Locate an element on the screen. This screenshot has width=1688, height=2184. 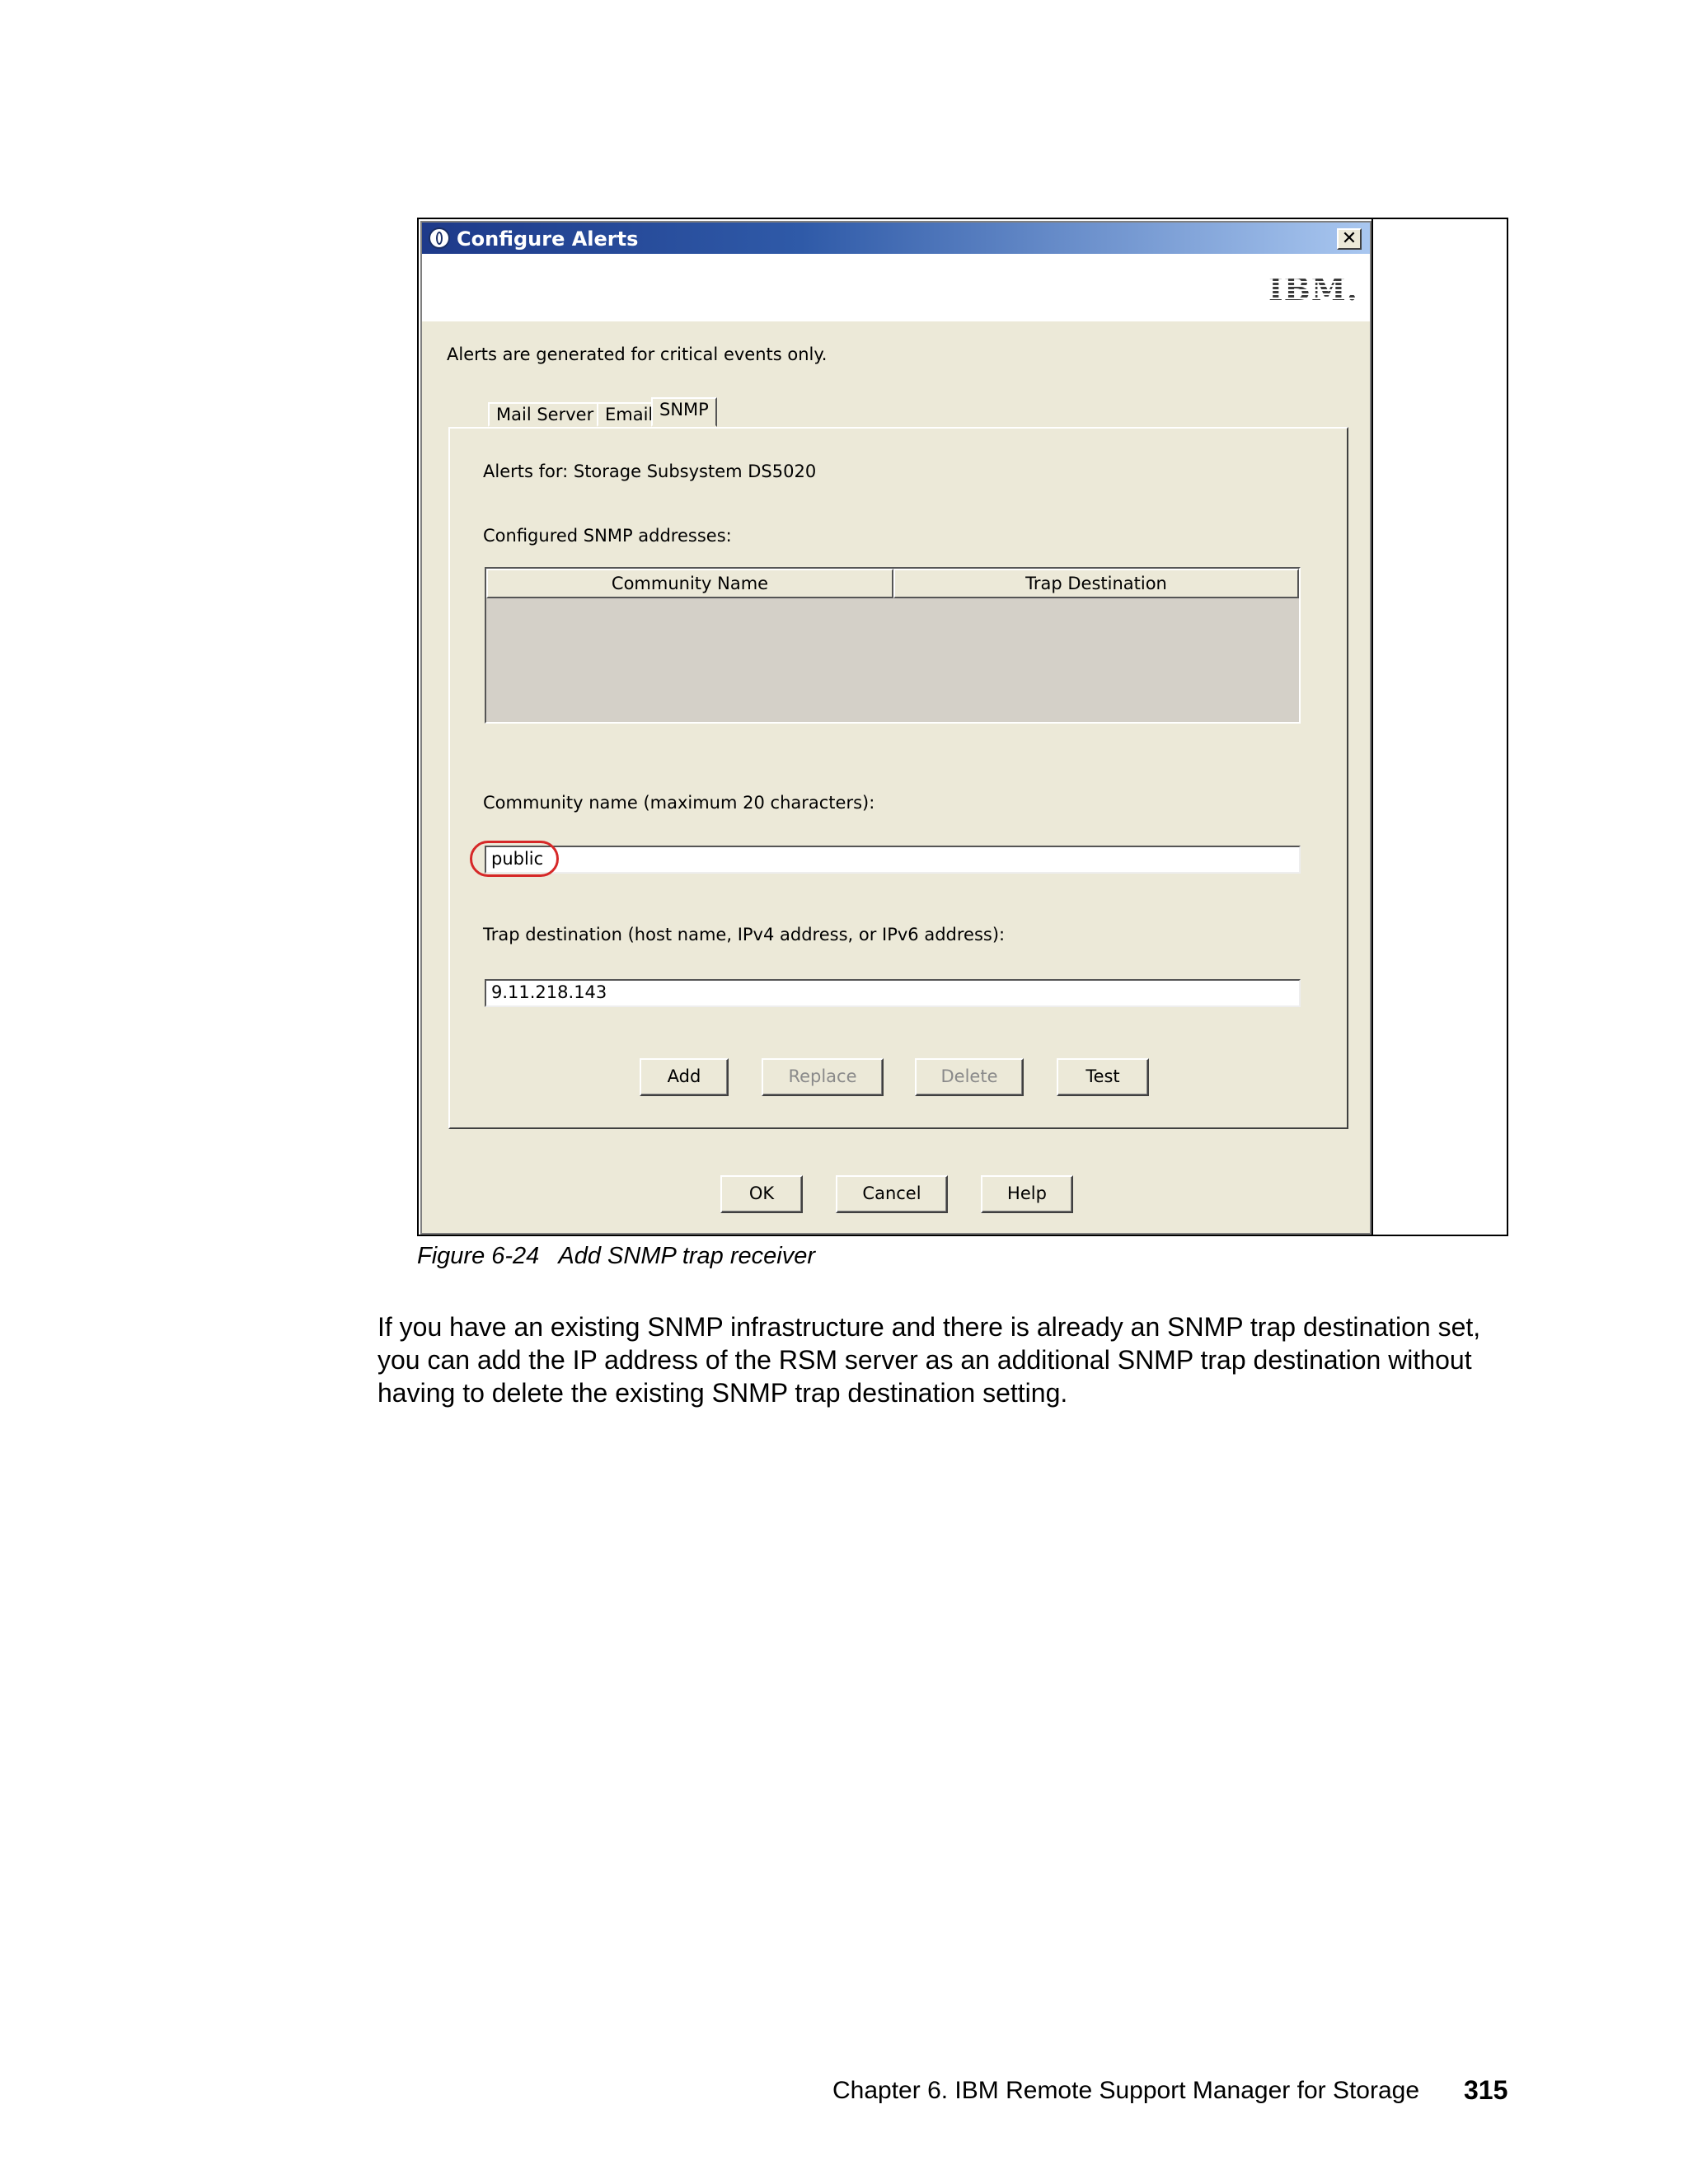
figure-caption: Figure 6-24 Add SNMP trap receiver is located at coordinates (616, 1256).